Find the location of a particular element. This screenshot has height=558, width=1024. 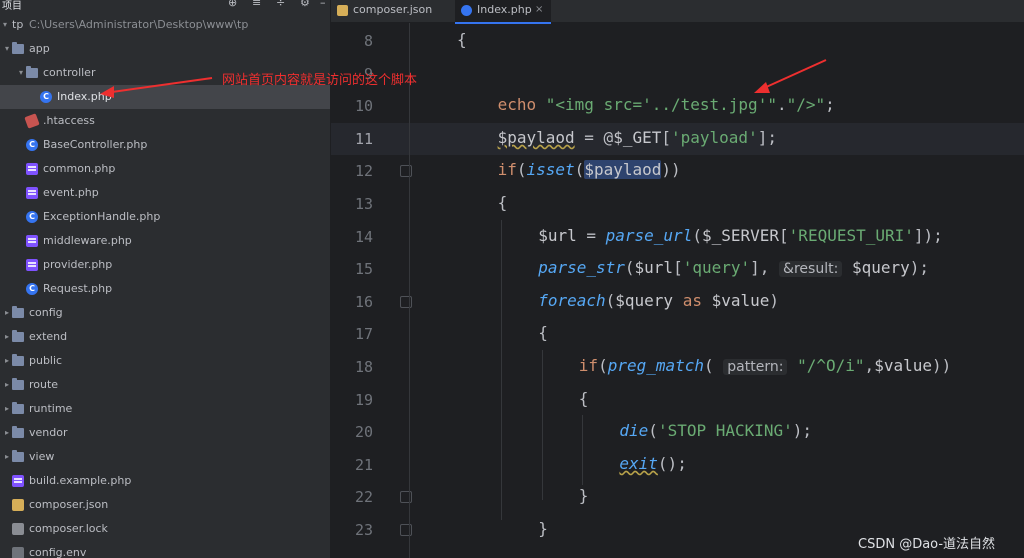

tree-item: ▸ public is located at coordinates (165, 361).